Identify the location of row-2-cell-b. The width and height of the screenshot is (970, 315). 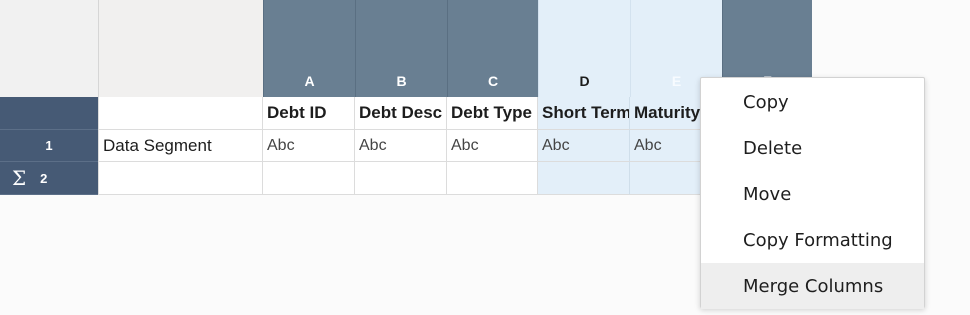
(401, 178).